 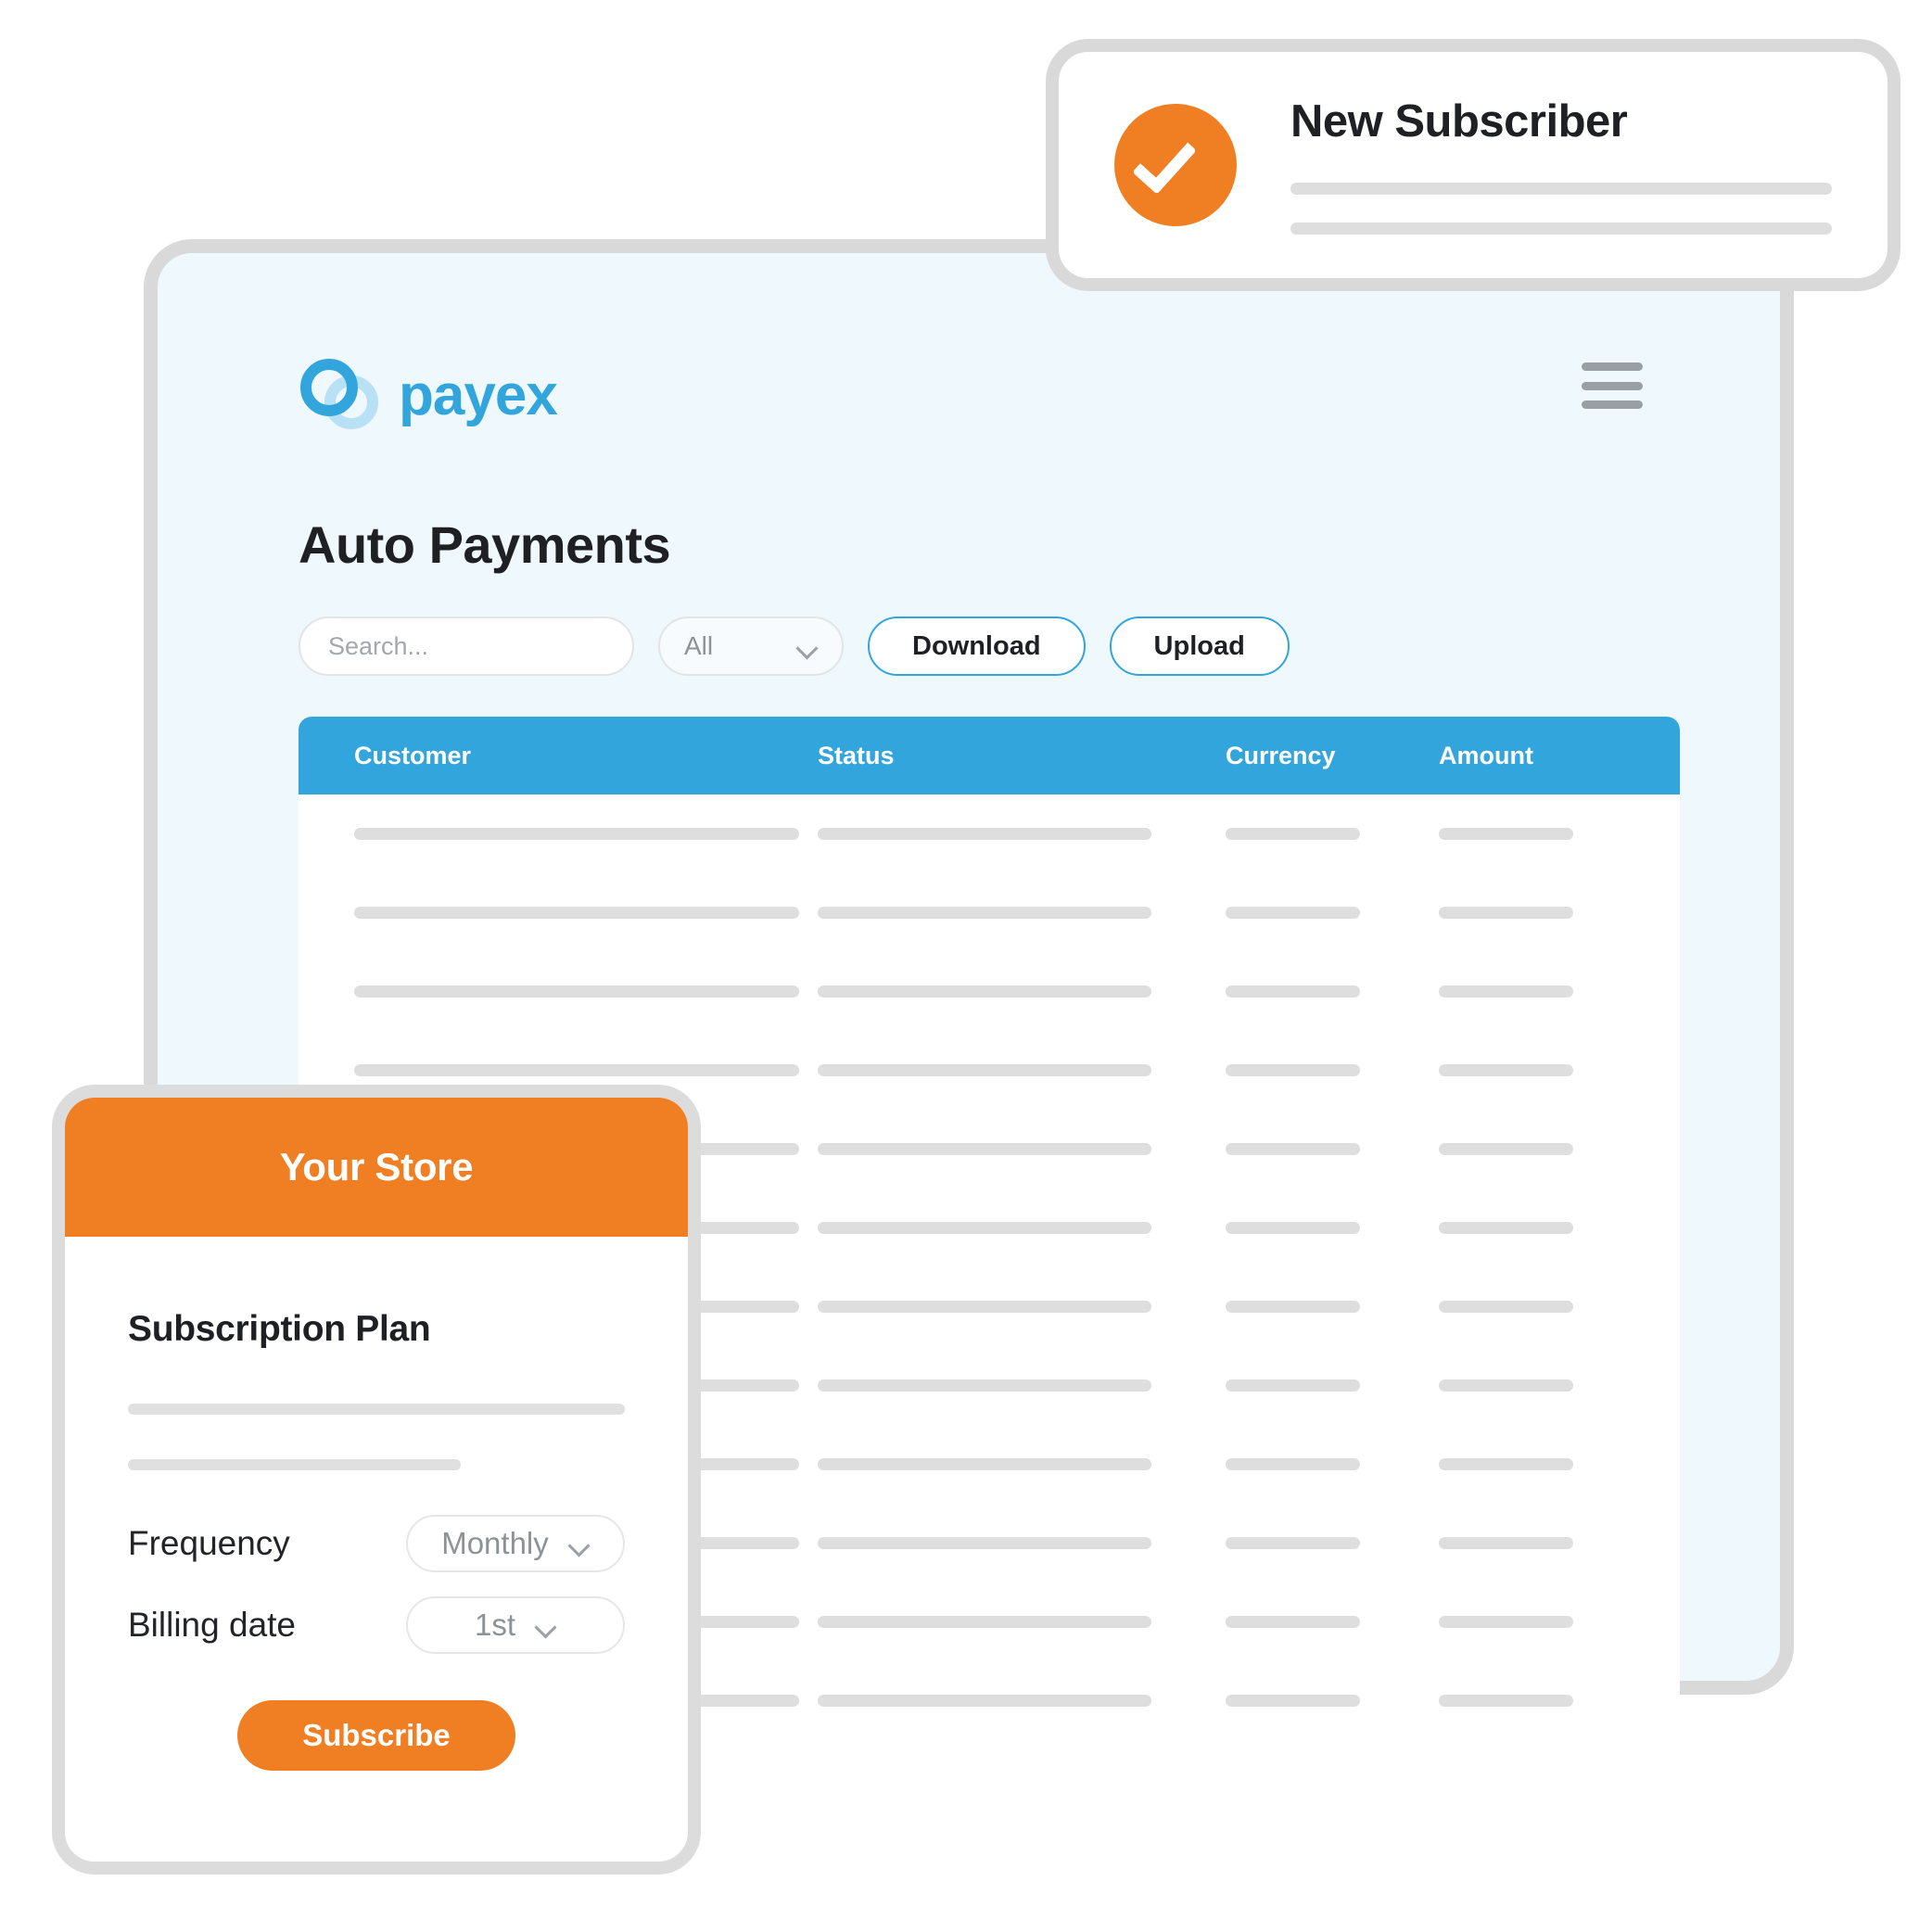 I want to click on column-header-currency: Currency, so click(x=1332, y=756).